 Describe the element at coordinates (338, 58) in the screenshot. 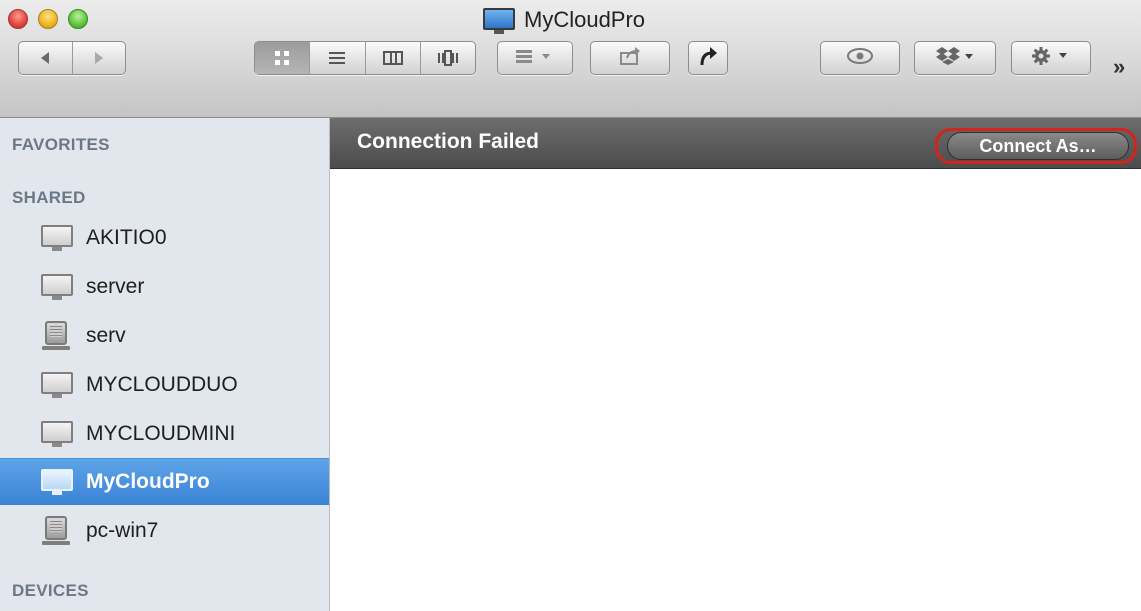

I see `list-view-icon` at that location.